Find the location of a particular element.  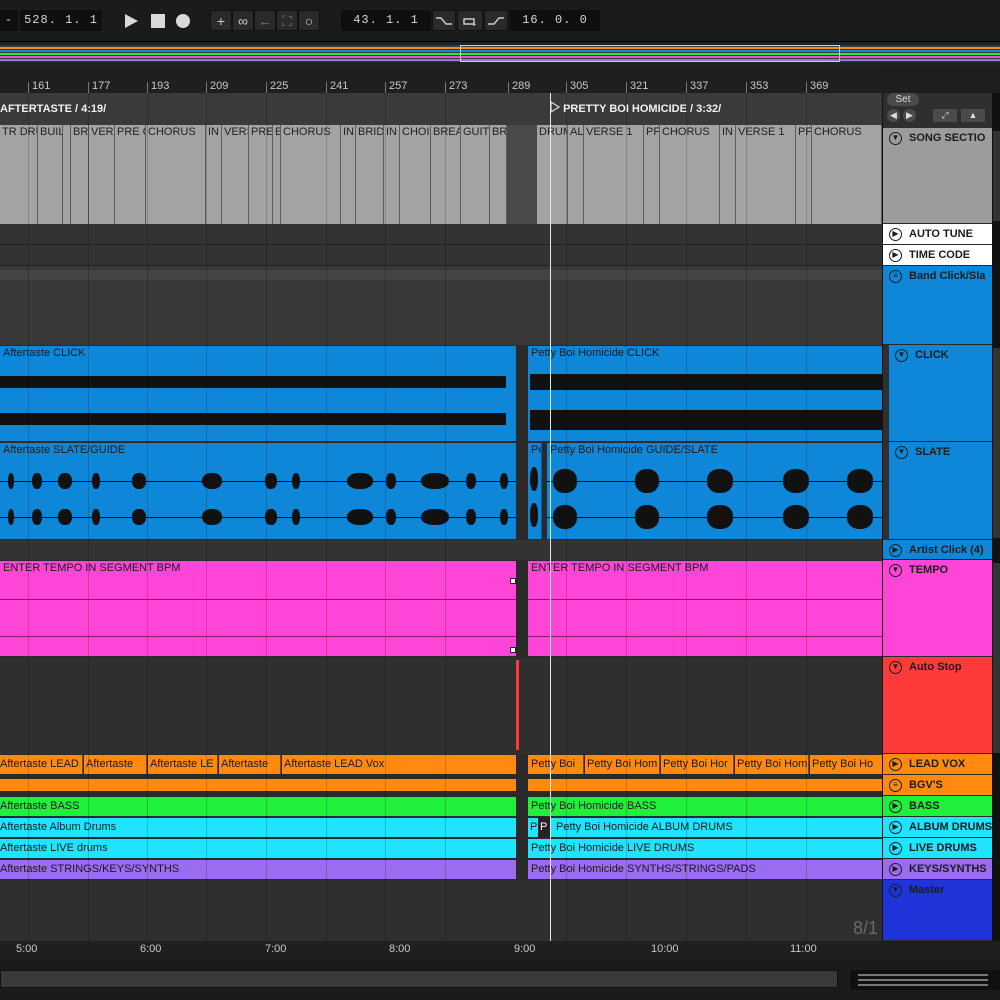

track-click: ▼ CLICK is located at coordinates (941, 393).